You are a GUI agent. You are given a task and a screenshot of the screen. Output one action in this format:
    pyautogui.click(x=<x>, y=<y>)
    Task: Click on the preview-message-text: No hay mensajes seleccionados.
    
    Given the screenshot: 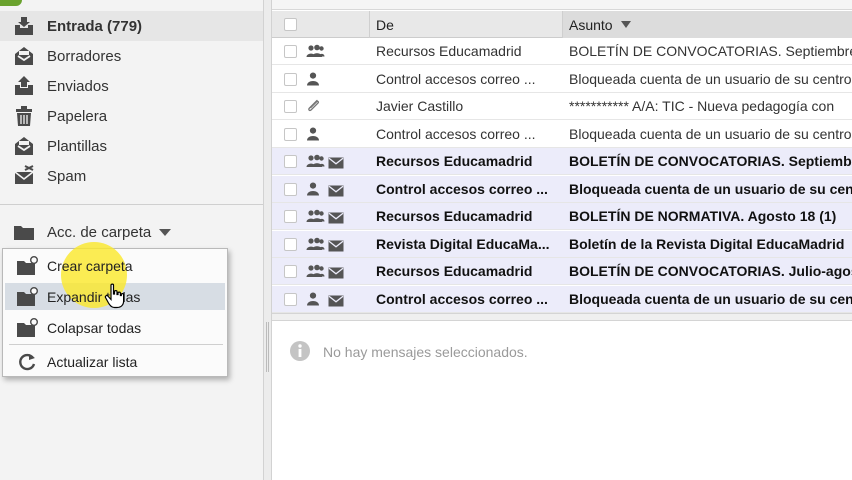 What is the action you would take?
    pyautogui.click(x=425, y=352)
    